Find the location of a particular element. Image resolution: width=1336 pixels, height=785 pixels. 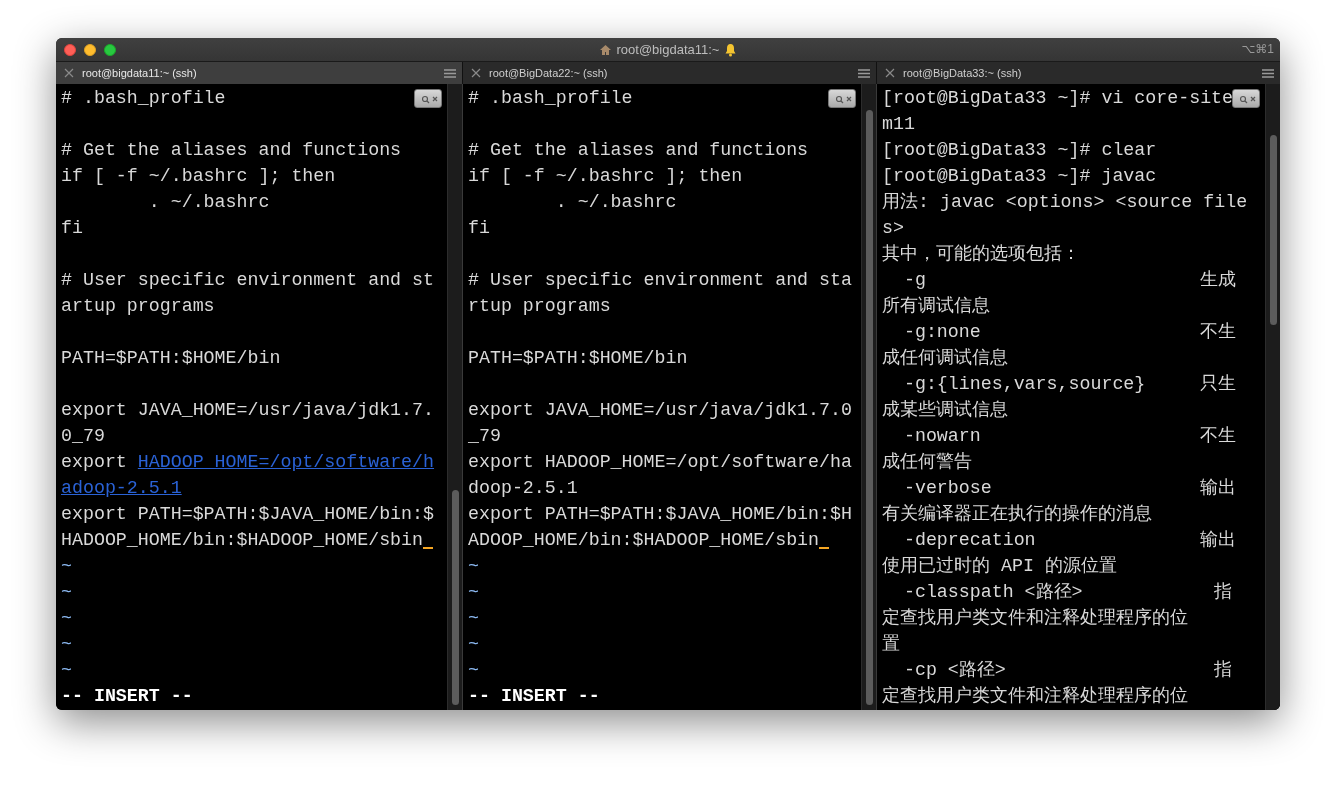

terminal-line: # User specific environment and st is located at coordinates (247, 280).